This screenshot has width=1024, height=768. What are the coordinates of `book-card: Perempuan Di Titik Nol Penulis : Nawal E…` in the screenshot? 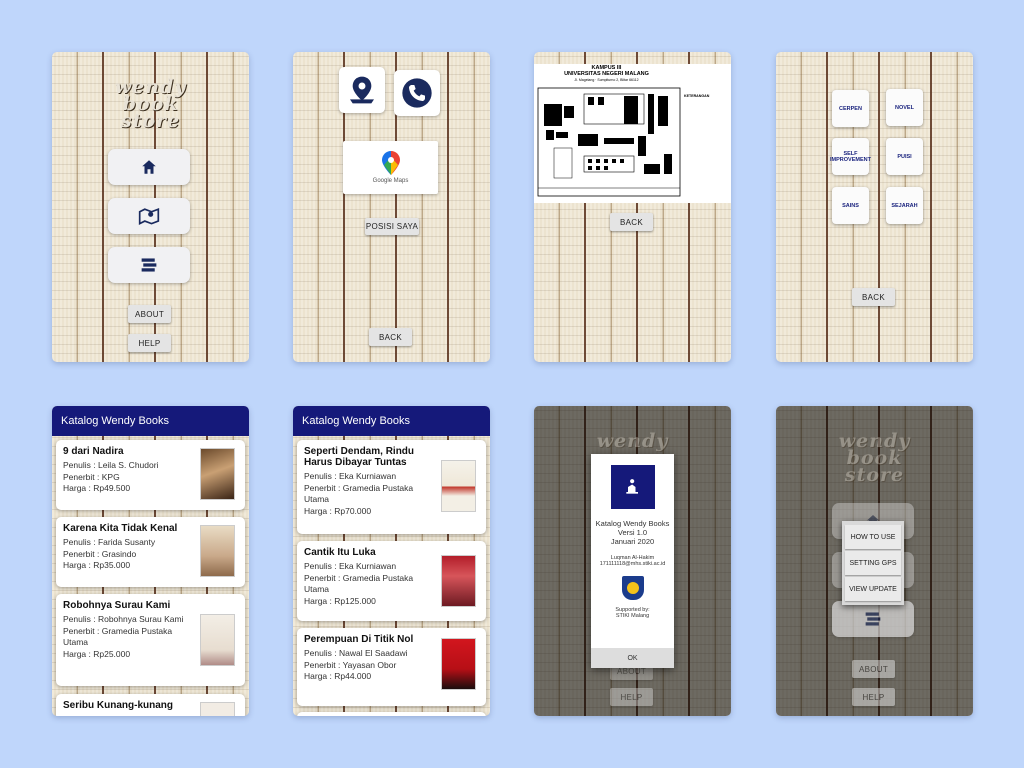 It's located at (391, 667).